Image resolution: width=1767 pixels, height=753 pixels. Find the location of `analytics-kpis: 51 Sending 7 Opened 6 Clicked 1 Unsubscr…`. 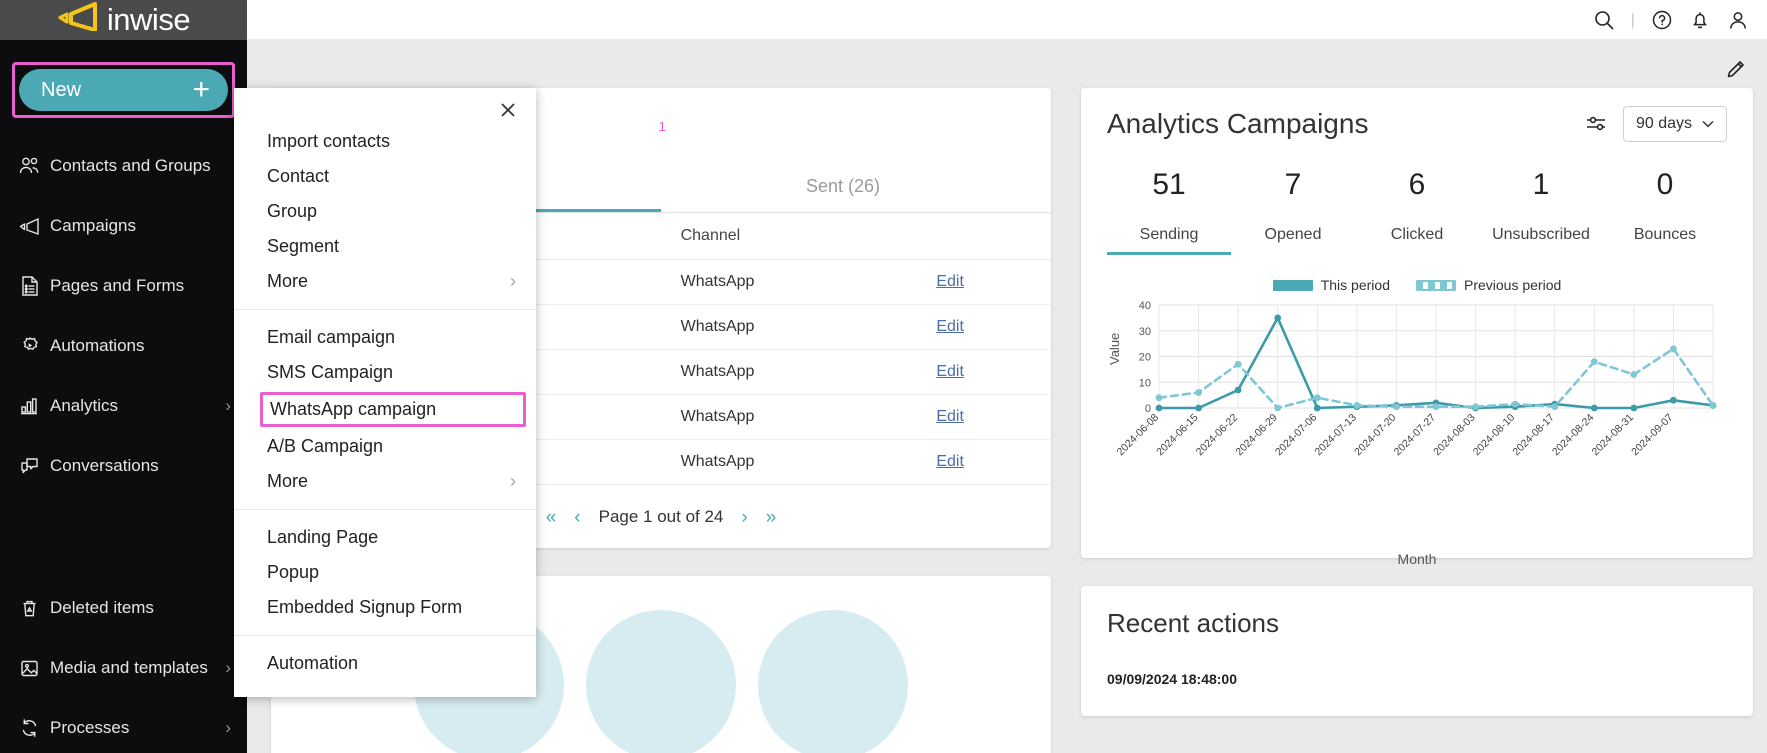

analytics-kpis: 51 Sending 7 Opened 6 Clicked 1 Unsubscr… is located at coordinates (1417, 211).